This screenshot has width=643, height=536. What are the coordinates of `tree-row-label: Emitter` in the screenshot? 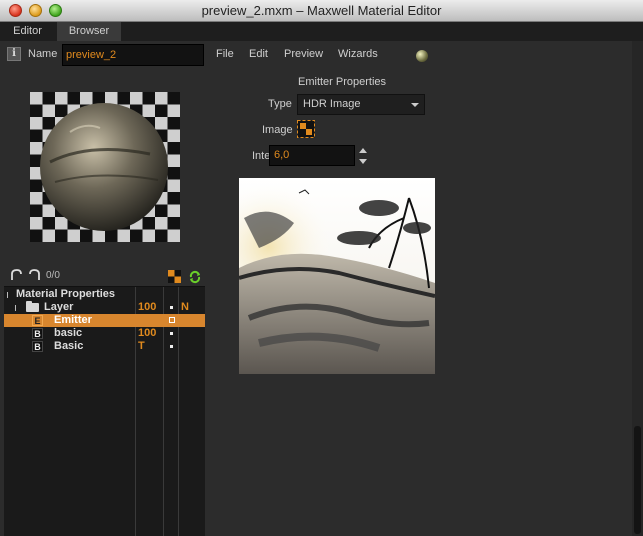 It's located at (73, 320).